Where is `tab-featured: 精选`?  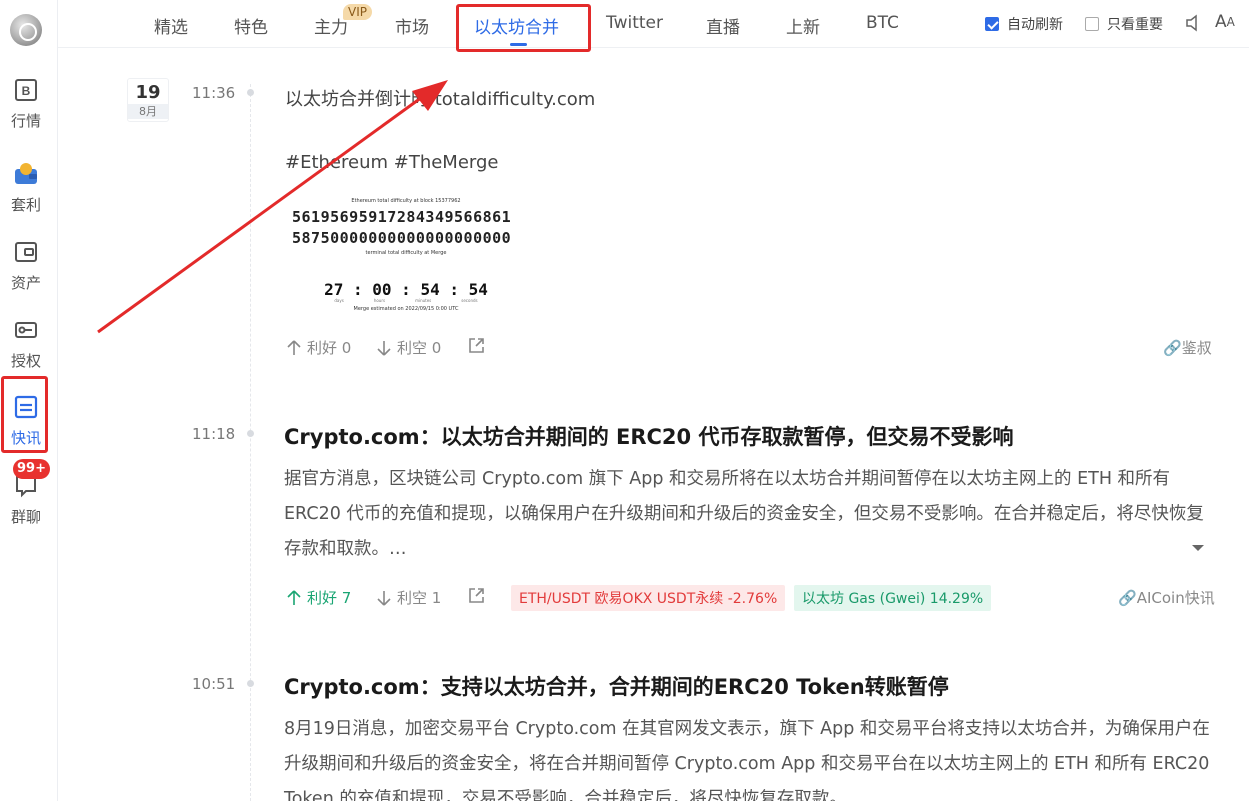
tab-featured: 精选 is located at coordinates (171, 25).